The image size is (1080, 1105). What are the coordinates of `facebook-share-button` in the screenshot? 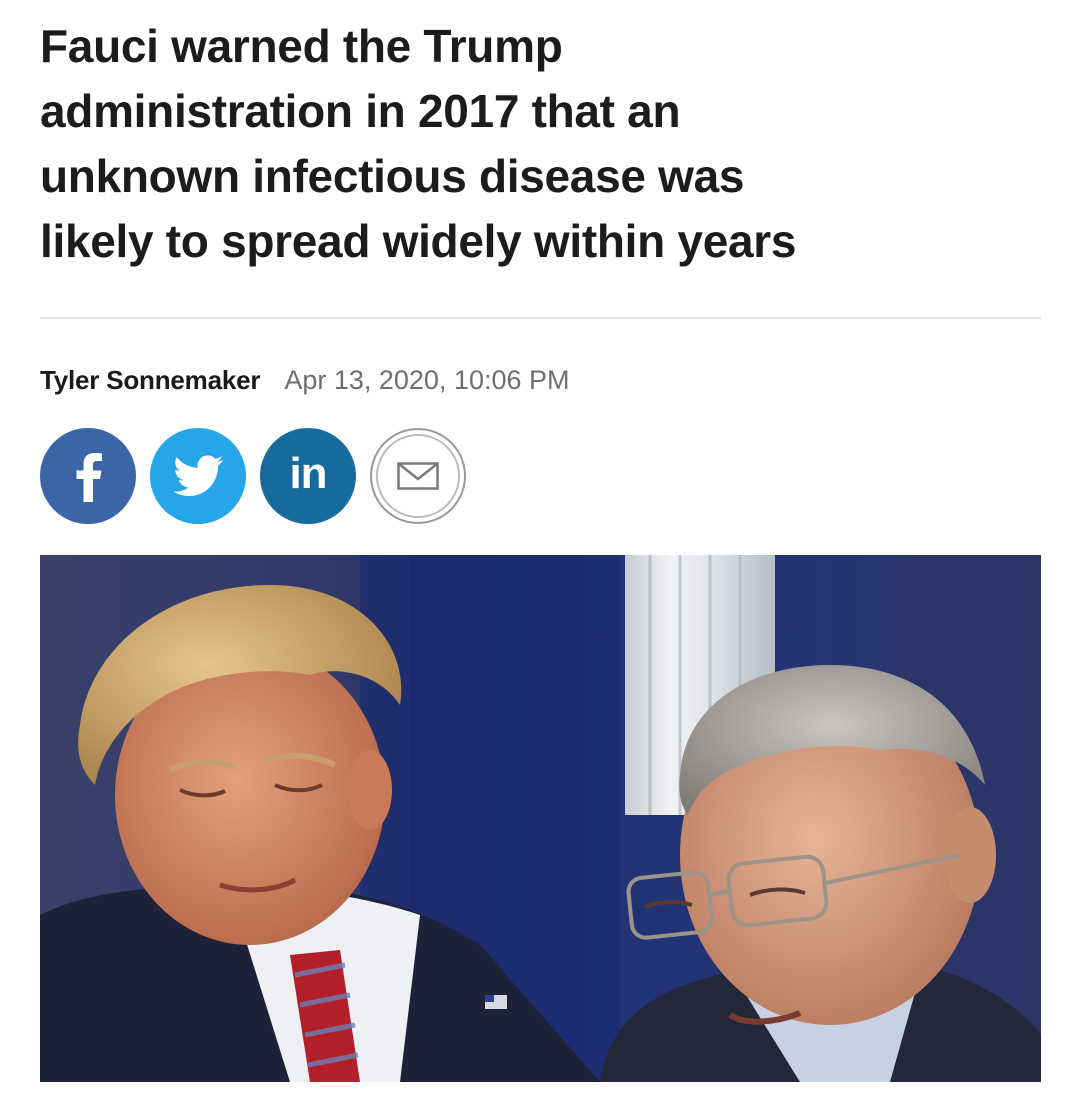 It's located at (88, 476).